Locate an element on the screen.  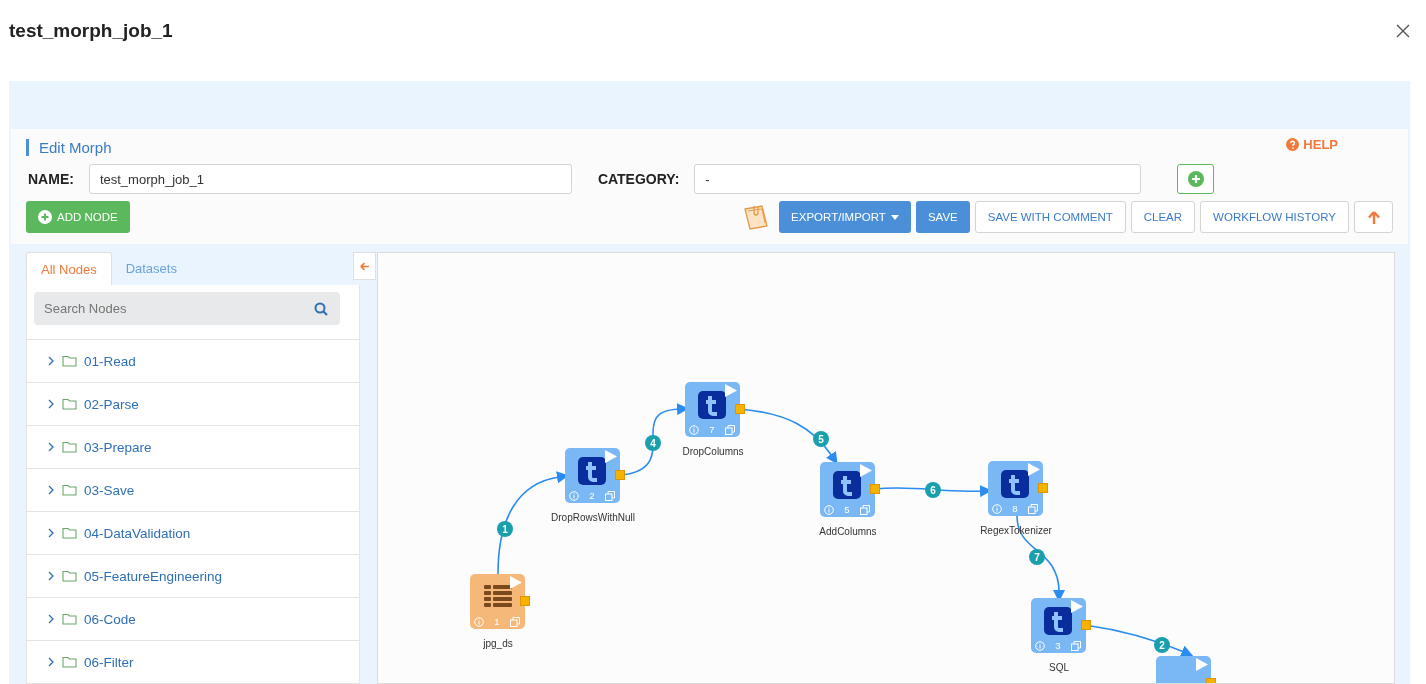
toolbar-button: WORKFLOW HISTORY is located at coordinates (1274, 217).